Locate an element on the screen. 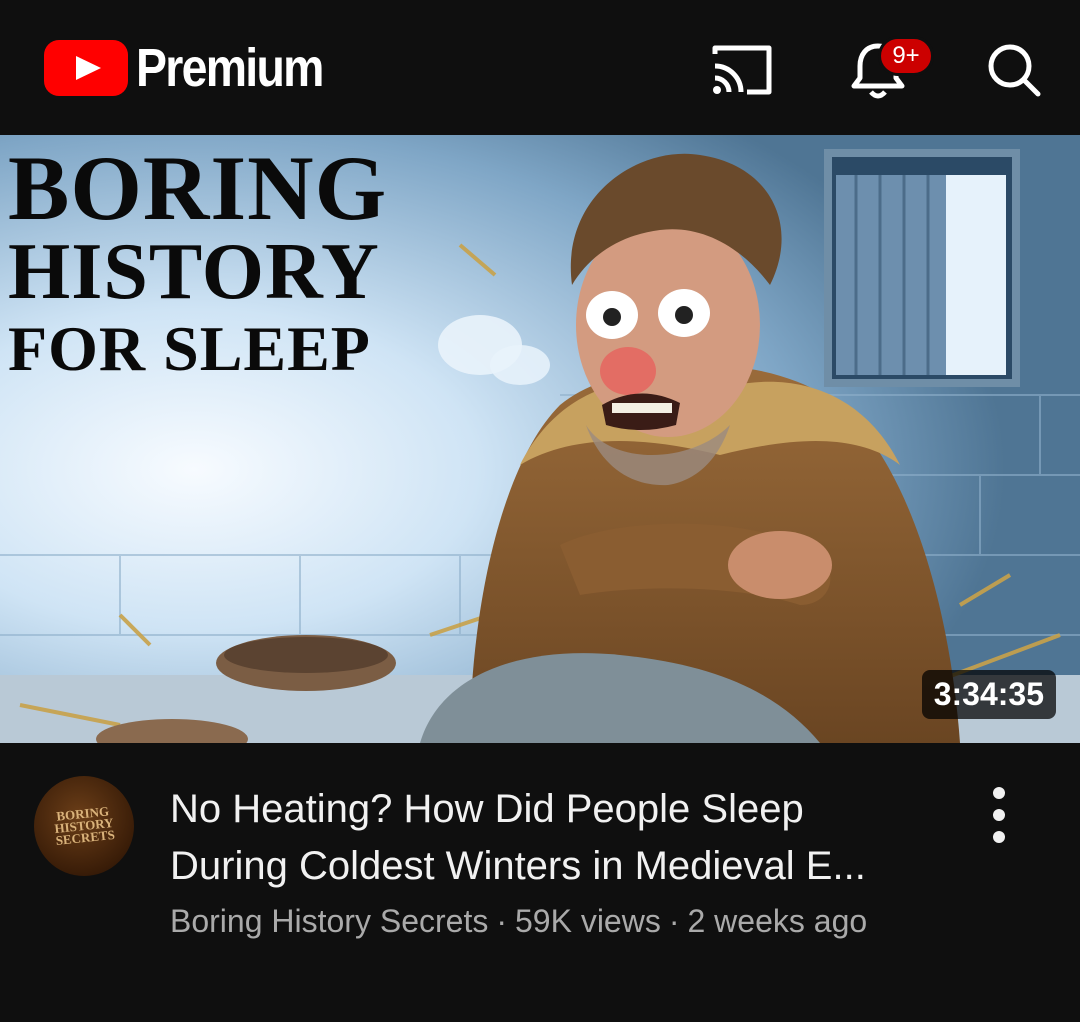 This screenshot has height=1022, width=1080. thumbnail-title-text: BORING HISTORY FOR SLEEP is located at coordinates (198, 260).